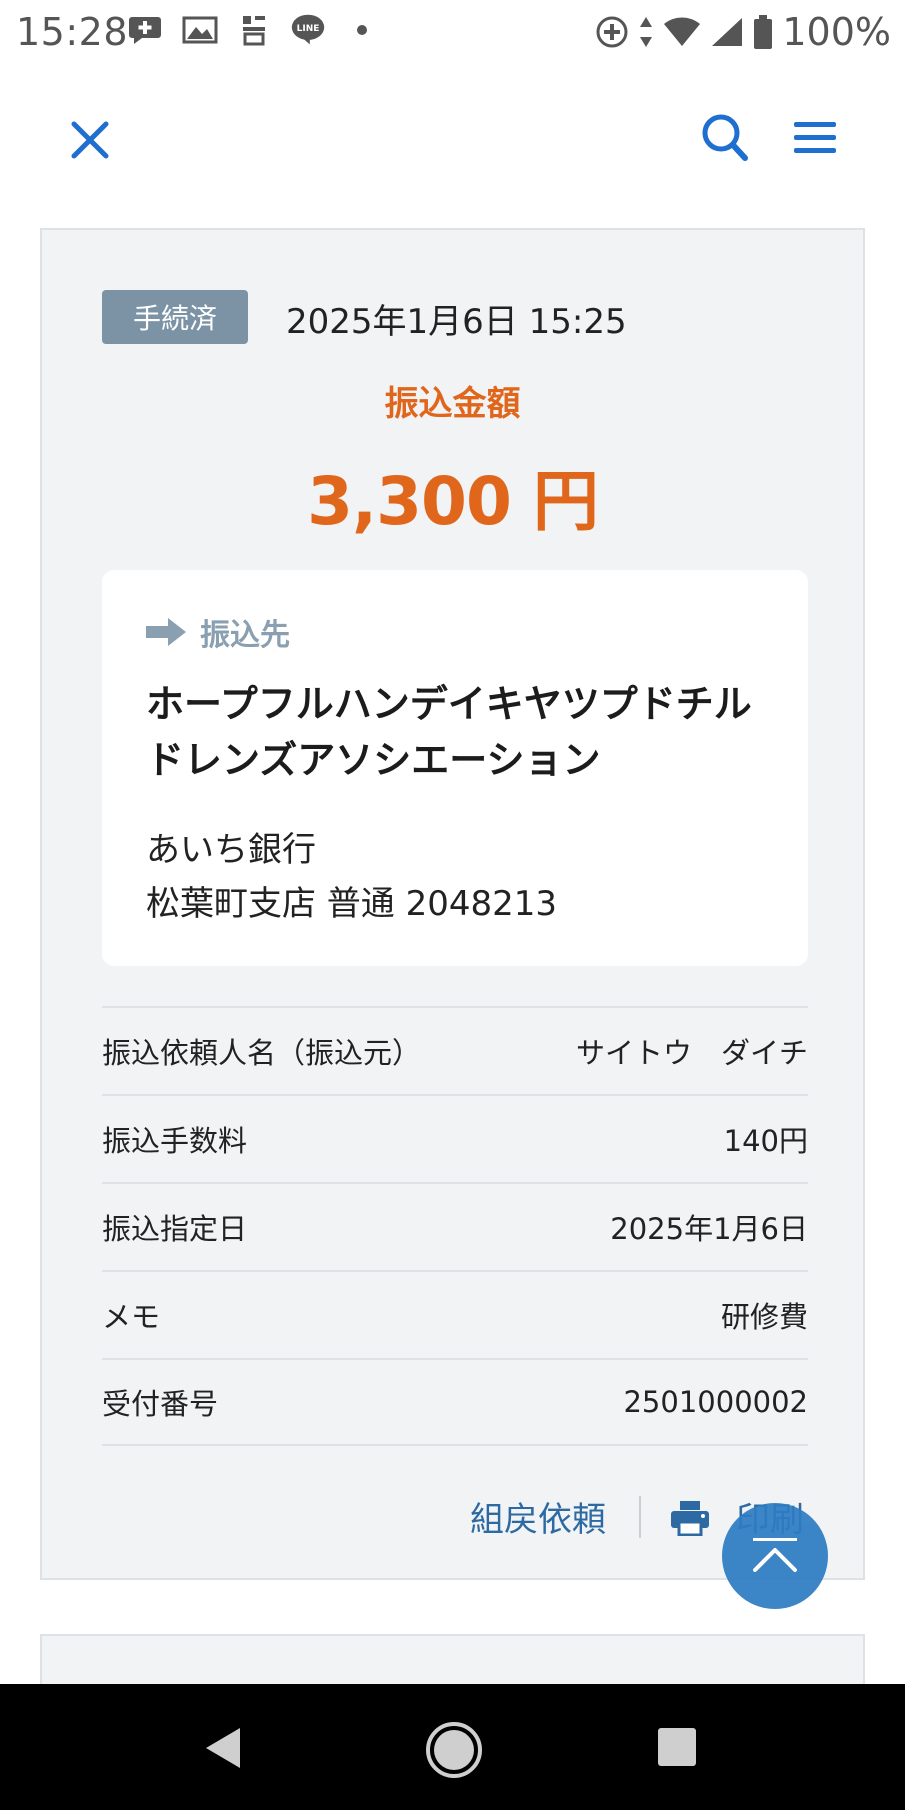 Image resolution: width=905 pixels, height=1810 pixels. I want to click on detail-row-date: 振込指定日 2025年1月6日, so click(455, 1226).